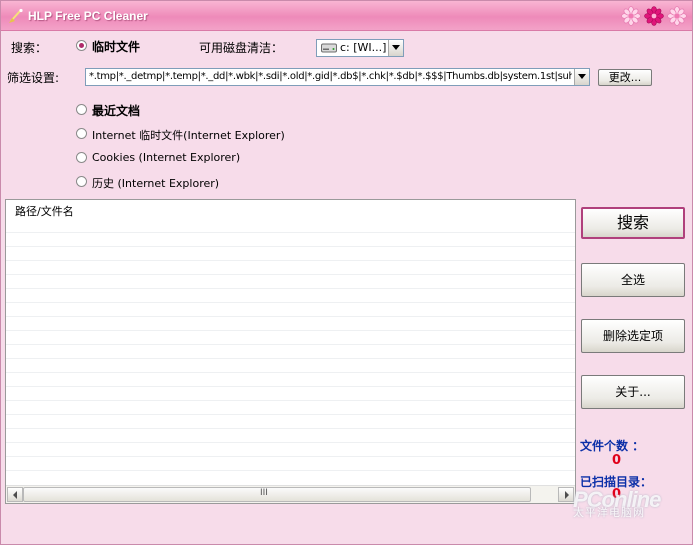 The width and height of the screenshot is (693, 545). I want to click on disk-dropdown-arrow, so click(395, 48).